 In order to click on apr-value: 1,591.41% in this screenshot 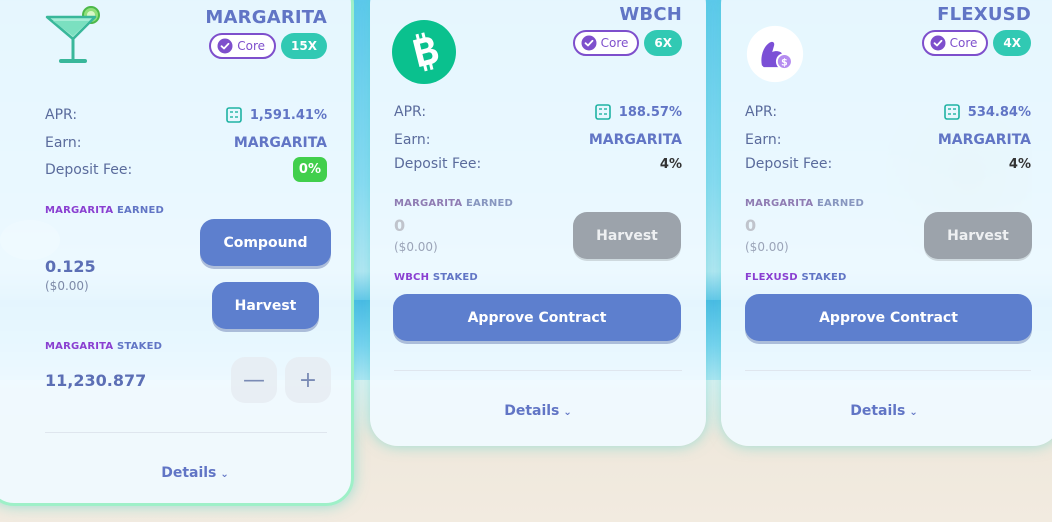, I will do `click(288, 115)`.